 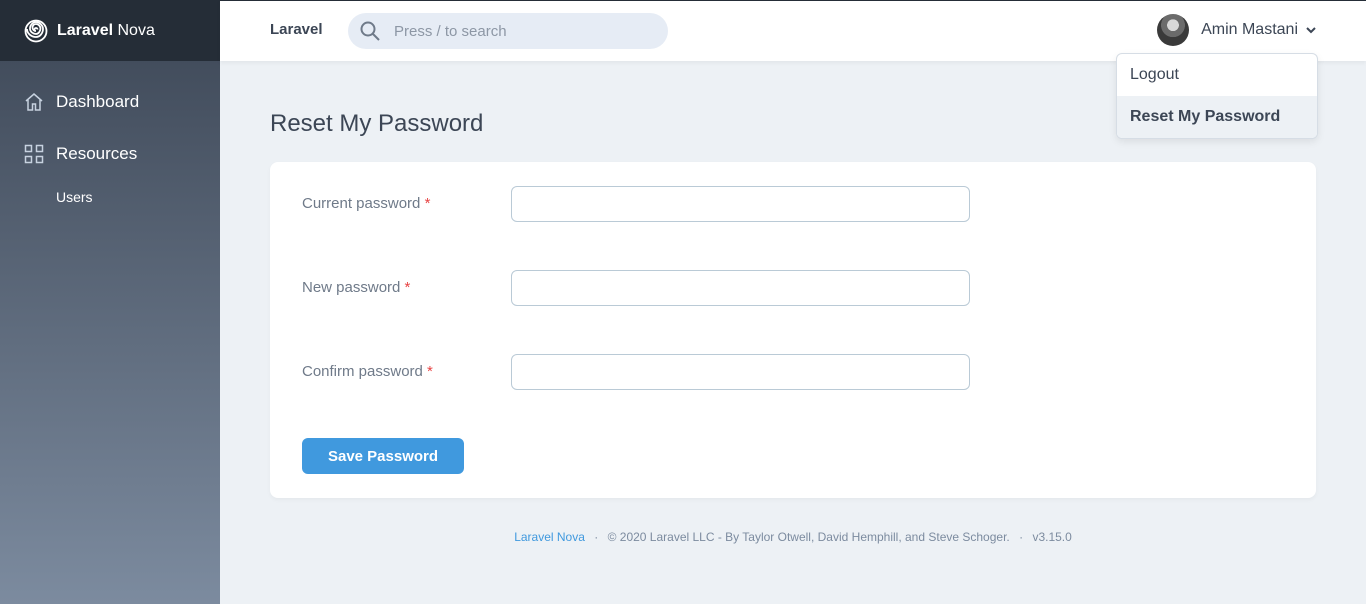 What do you see at coordinates (793, 30) in the screenshot?
I see `top-header: Laravel Amin Mastani` at bounding box center [793, 30].